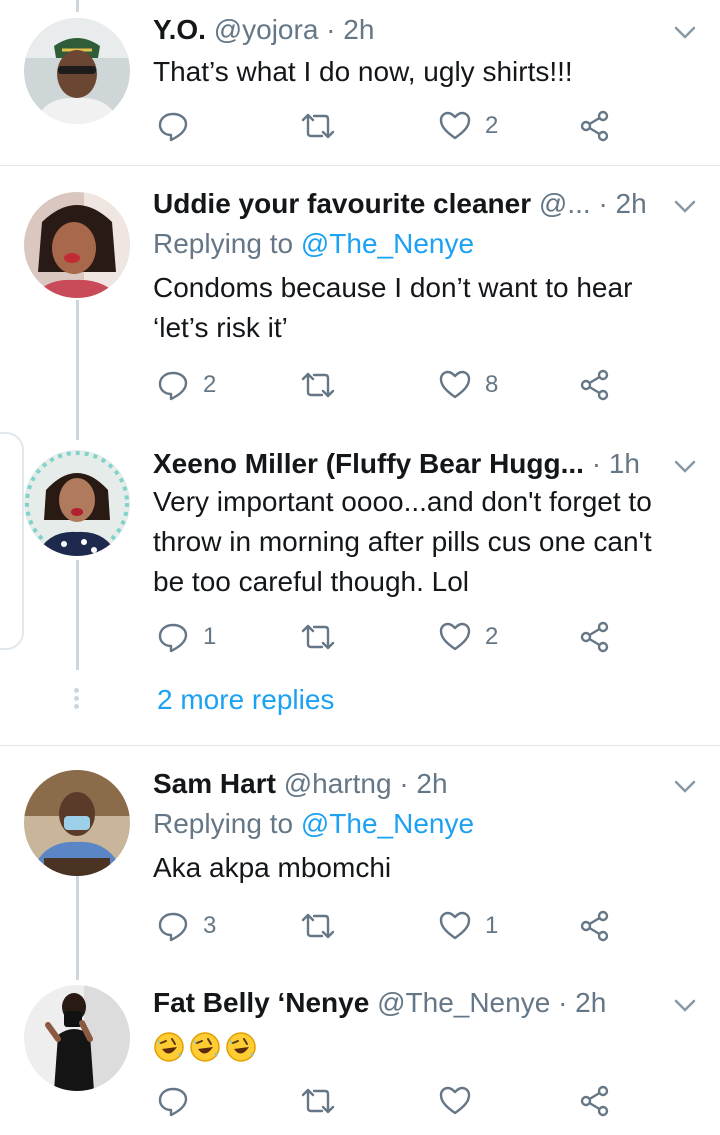  I want to click on tweet-actions: 3 1, so click(388, 926).